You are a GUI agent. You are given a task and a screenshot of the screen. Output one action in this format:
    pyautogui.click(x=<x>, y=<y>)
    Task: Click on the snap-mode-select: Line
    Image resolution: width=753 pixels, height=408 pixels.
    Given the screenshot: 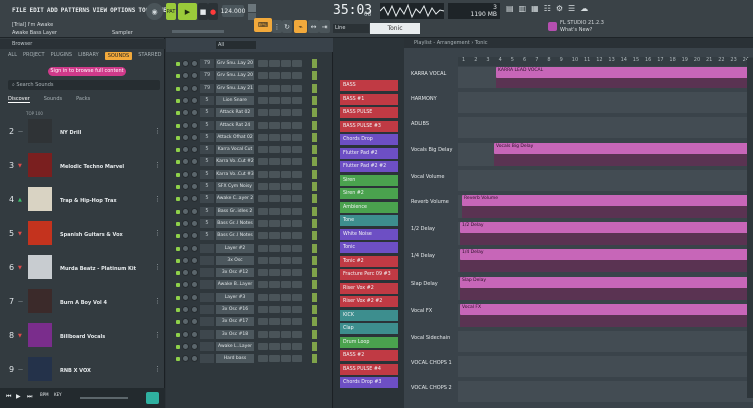 What is the action you would take?
    pyautogui.click(x=351, y=28)
    